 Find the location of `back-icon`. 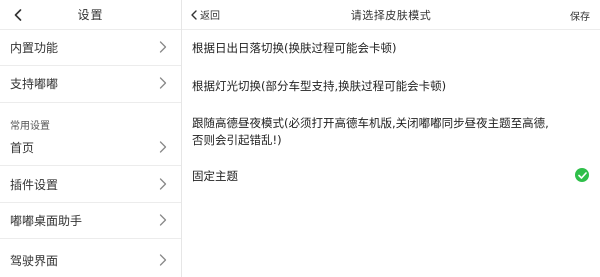

back-icon is located at coordinates (18, 15).